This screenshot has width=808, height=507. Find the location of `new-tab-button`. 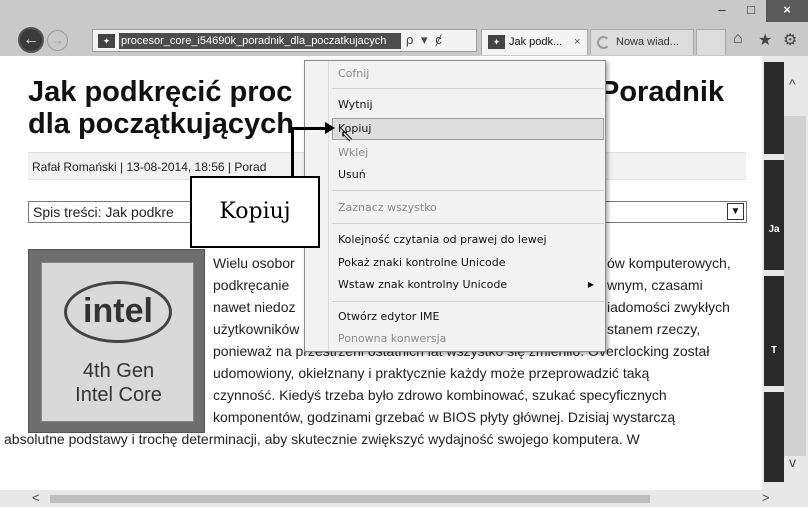

new-tab-button is located at coordinates (711, 42).